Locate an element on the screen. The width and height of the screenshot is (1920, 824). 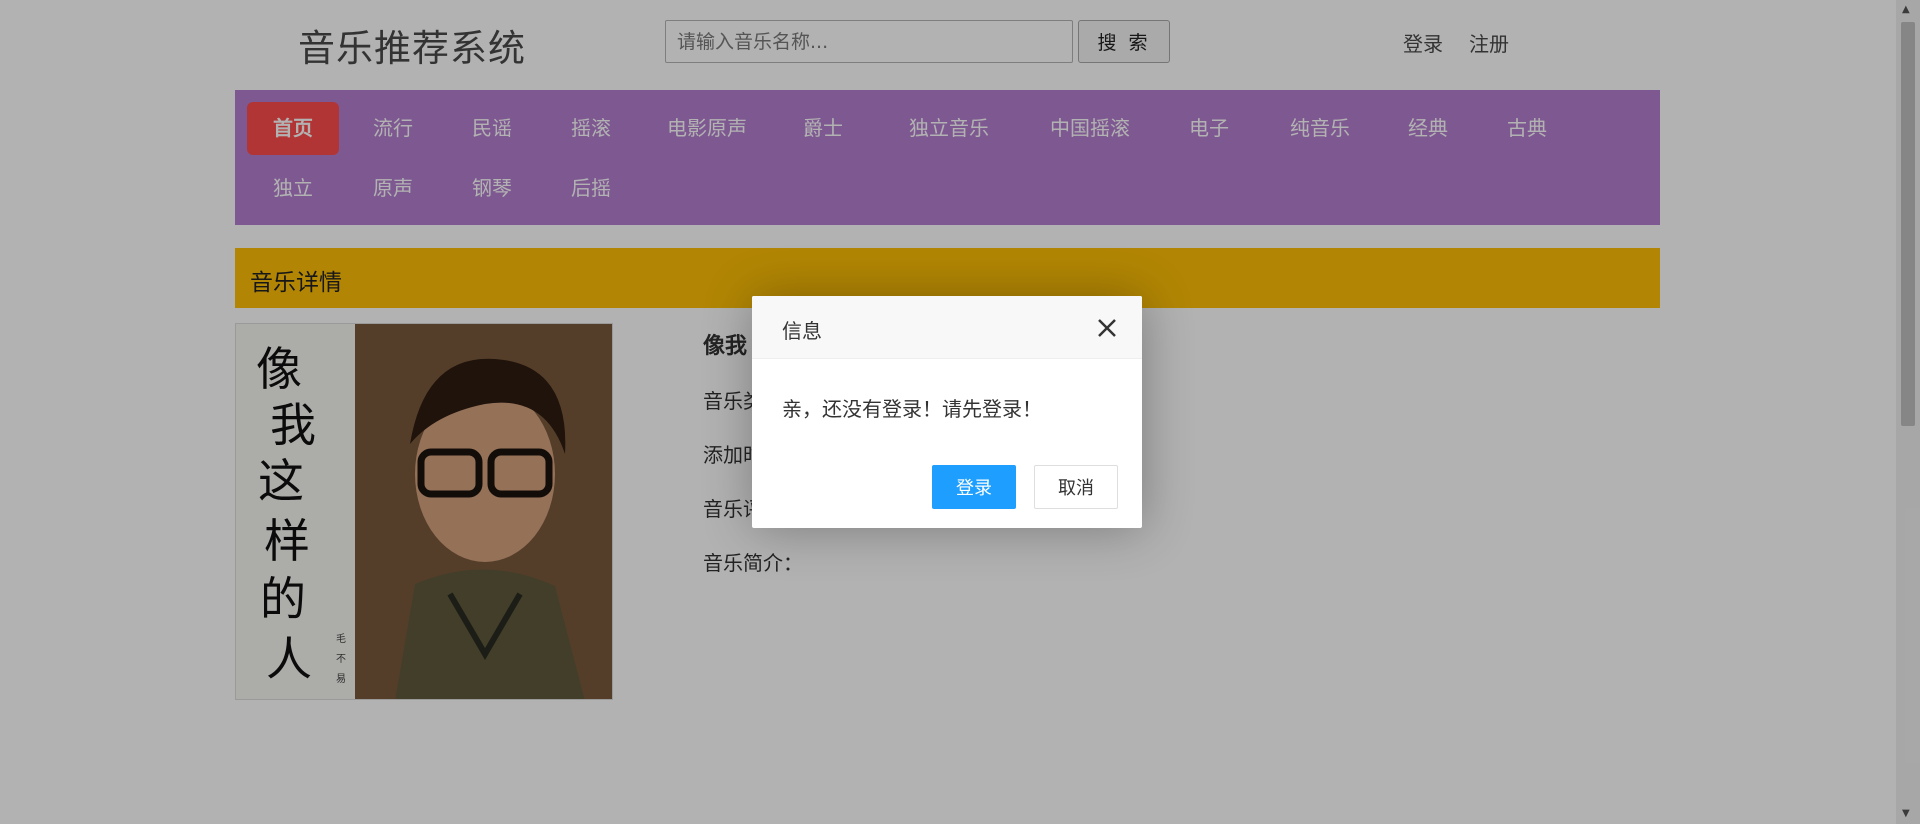
dialog-header: 信息 is located at coordinates (947, 327).